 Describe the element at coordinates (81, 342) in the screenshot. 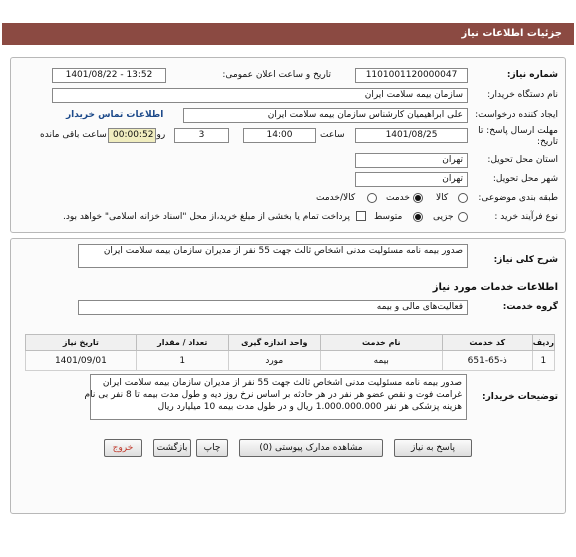

I see `col-need-date: تاریخ نیاز` at that location.